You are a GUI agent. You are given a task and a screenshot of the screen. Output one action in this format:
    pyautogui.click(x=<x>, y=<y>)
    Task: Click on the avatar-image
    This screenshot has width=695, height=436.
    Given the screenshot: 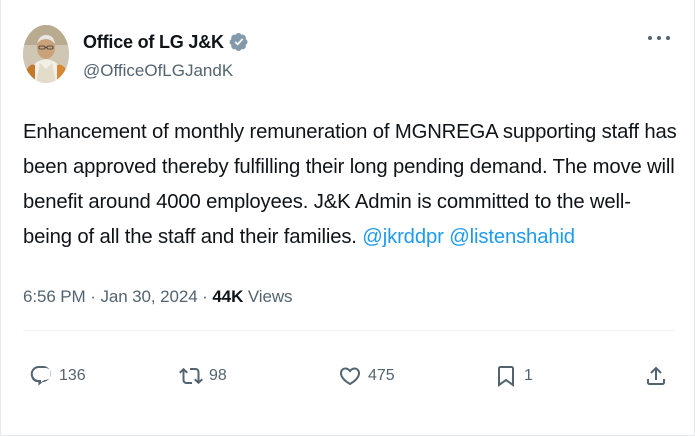 What is the action you would take?
    pyautogui.click(x=46, y=54)
    